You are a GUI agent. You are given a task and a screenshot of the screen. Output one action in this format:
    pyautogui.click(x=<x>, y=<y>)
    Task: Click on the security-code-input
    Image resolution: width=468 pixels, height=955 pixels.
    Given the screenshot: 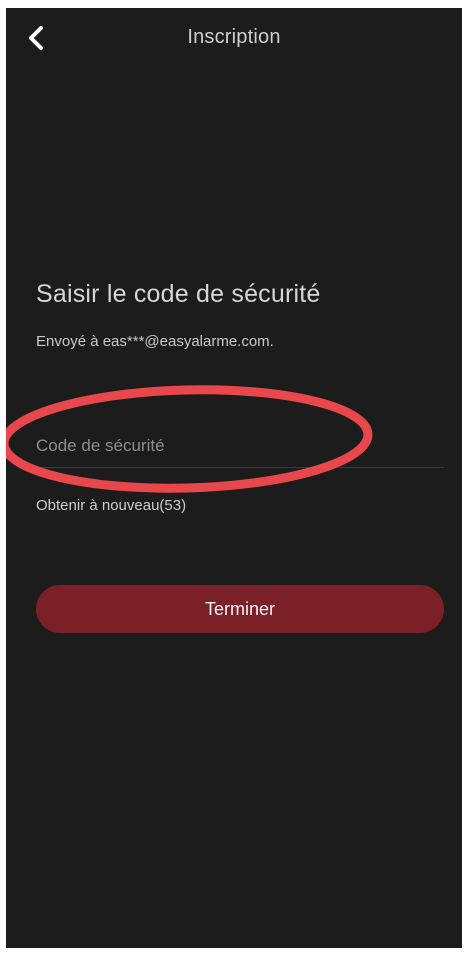 What is the action you would take?
    pyautogui.click(x=240, y=446)
    